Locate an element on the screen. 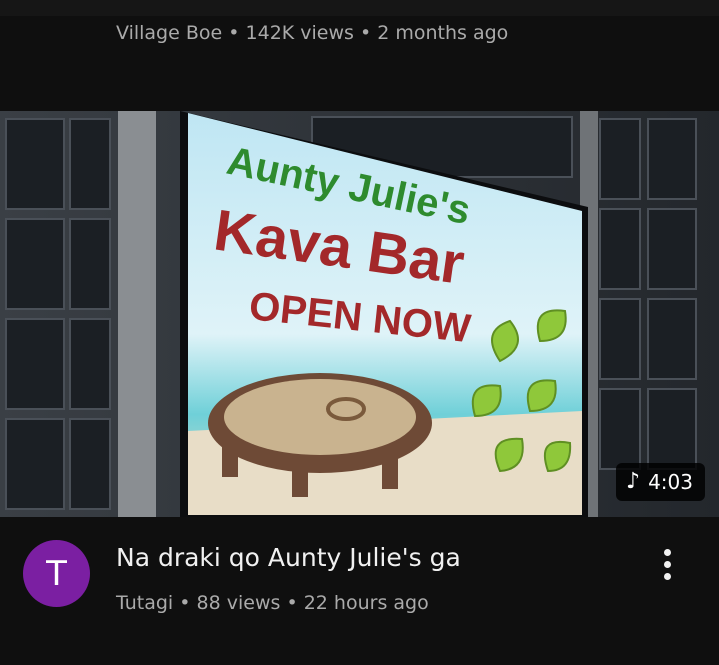  avatar-letter: T is located at coordinates (56, 573).